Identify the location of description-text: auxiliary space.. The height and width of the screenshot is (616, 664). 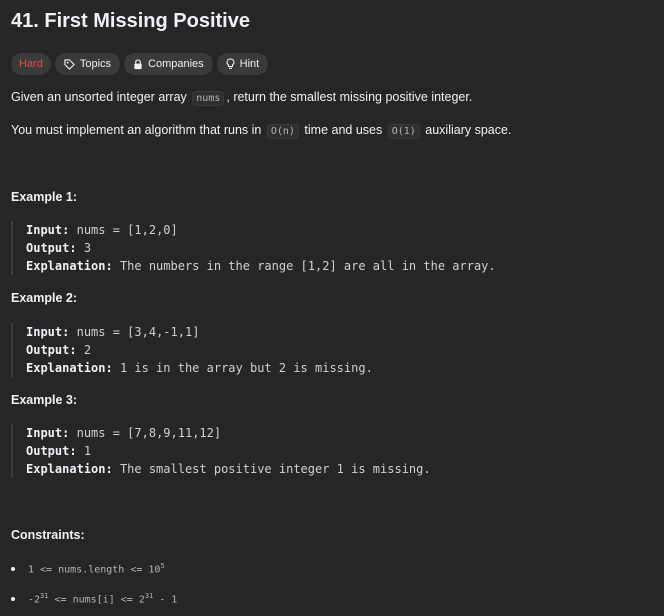
(466, 130).